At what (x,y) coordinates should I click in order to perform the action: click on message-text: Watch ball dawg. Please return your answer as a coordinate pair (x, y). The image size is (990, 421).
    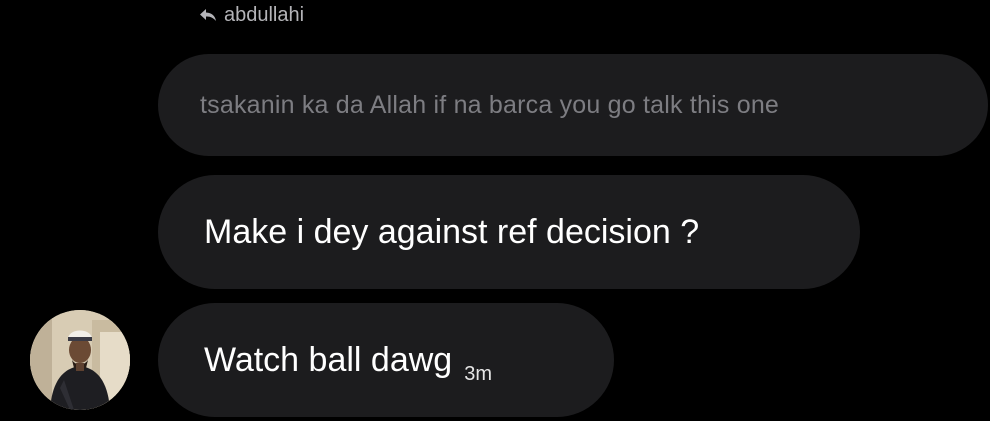
    Looking at the image, I should click on (328, 359).